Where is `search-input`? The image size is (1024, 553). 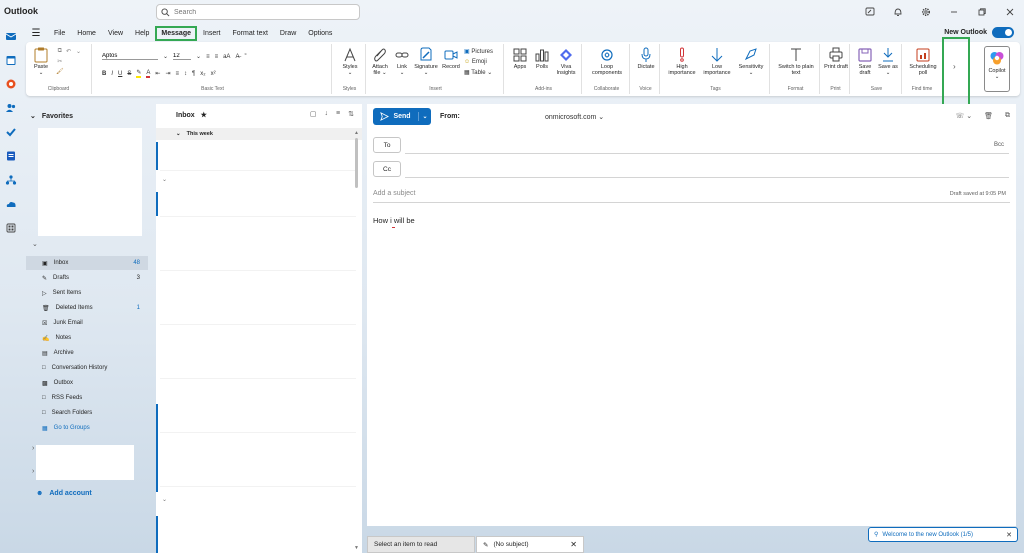 search-input is located at coordinates (264, 12).